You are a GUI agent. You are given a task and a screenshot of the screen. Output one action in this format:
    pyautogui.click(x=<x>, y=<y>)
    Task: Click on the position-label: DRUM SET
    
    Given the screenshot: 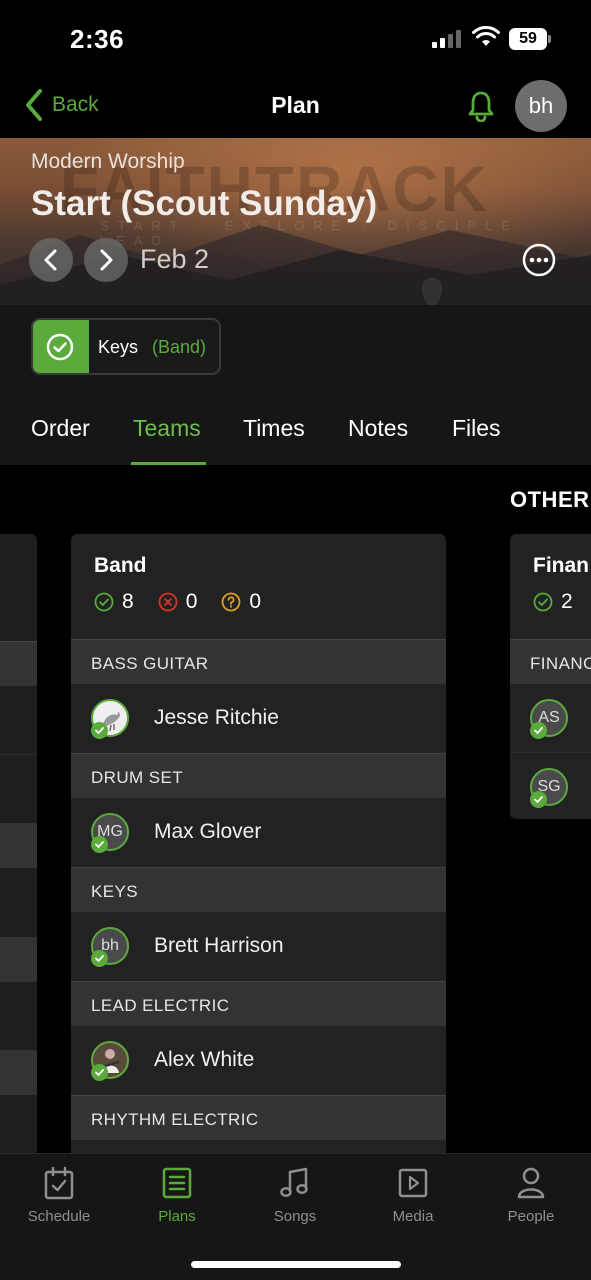 What is the action you would take?
    pyautogui.click(x=137, y=777)
    